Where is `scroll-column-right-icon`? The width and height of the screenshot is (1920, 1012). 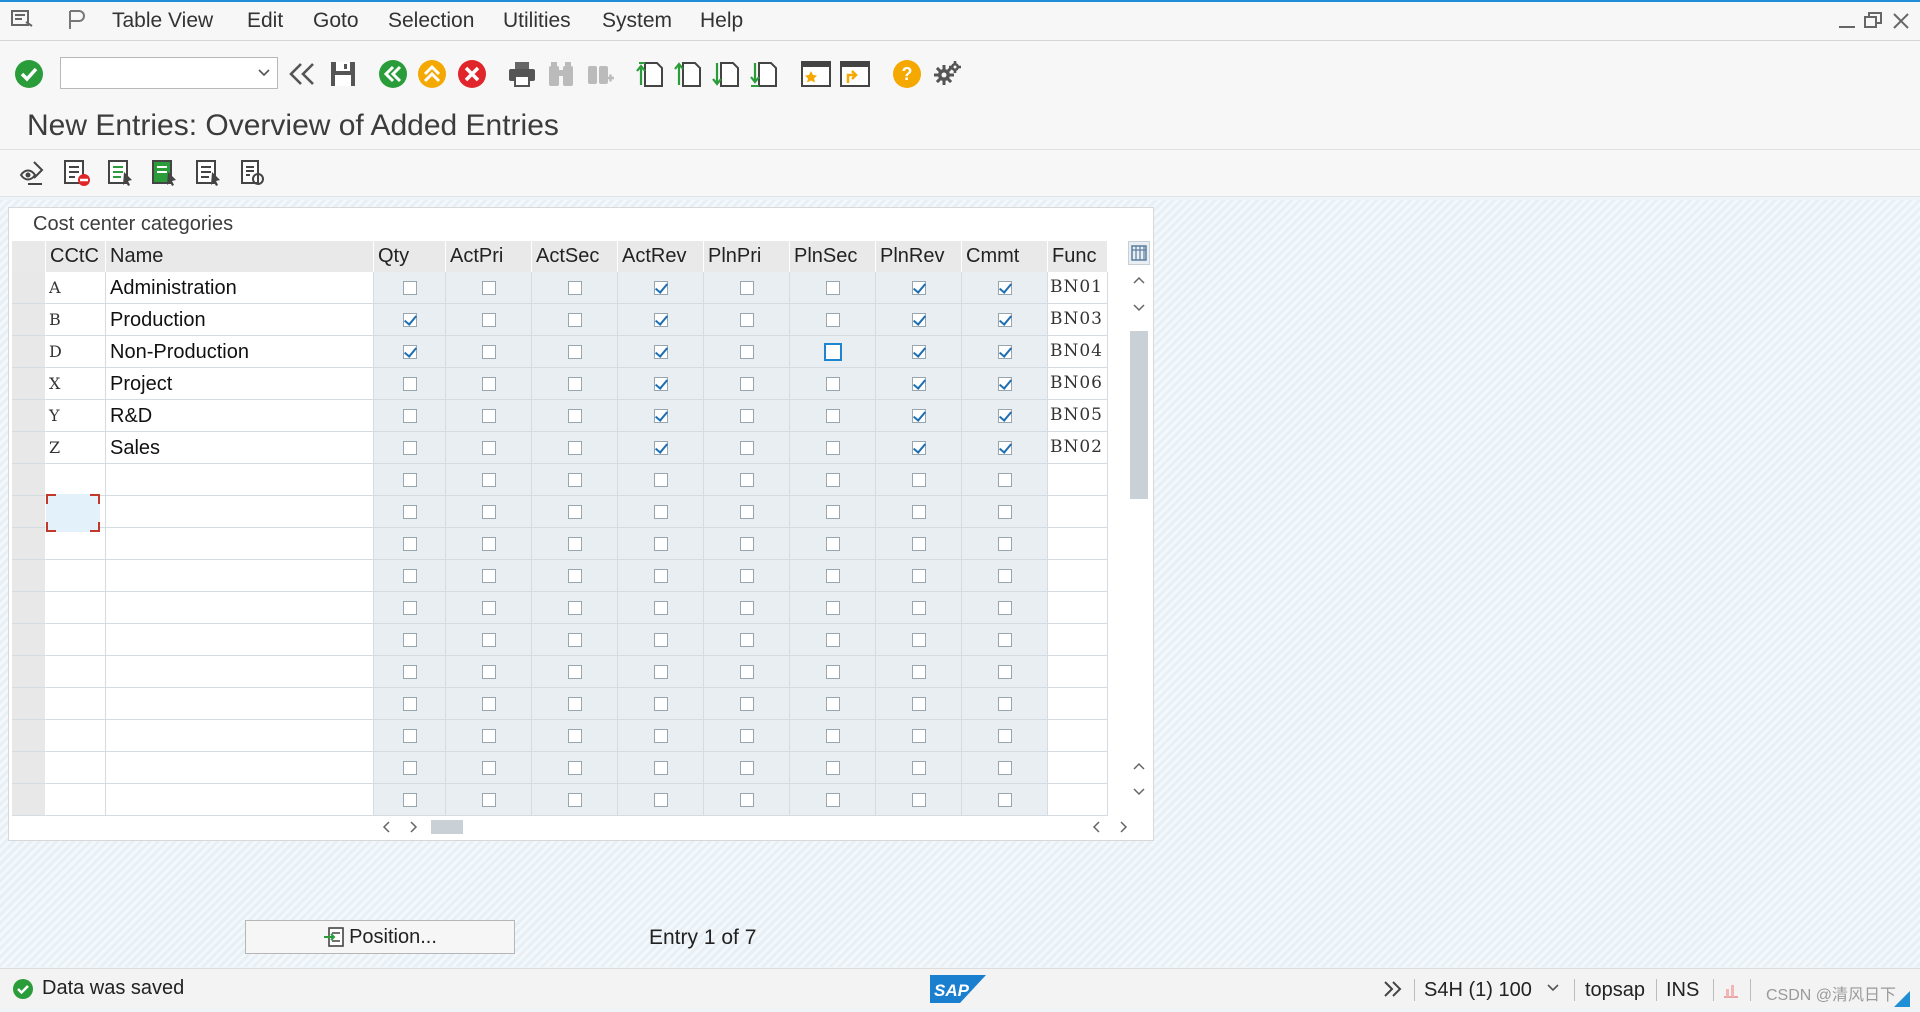 scroll-column-right-icon is located at coordinates (1123, 829).